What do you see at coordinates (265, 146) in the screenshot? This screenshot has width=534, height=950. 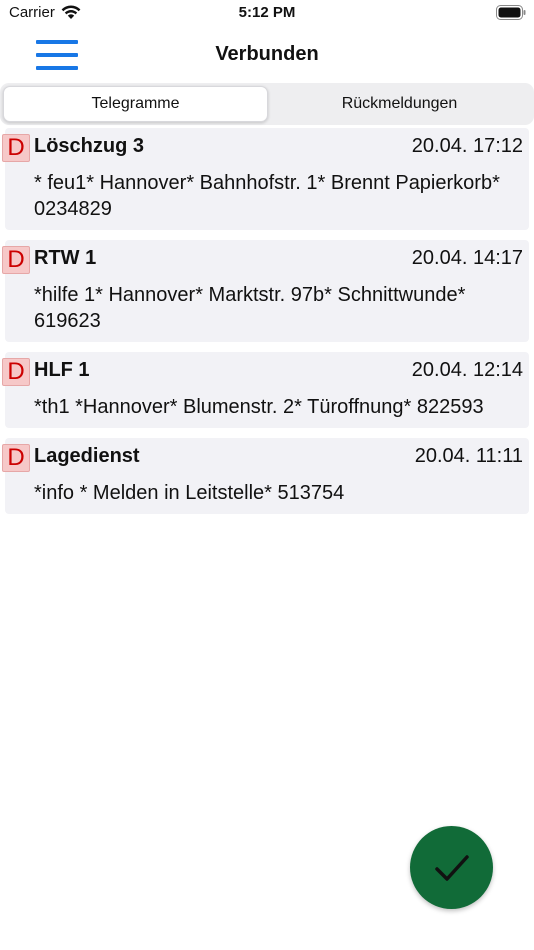 I see `list-item-header: D Löschzug 3 20.04. 17:12` at bounding box center [265, 146].